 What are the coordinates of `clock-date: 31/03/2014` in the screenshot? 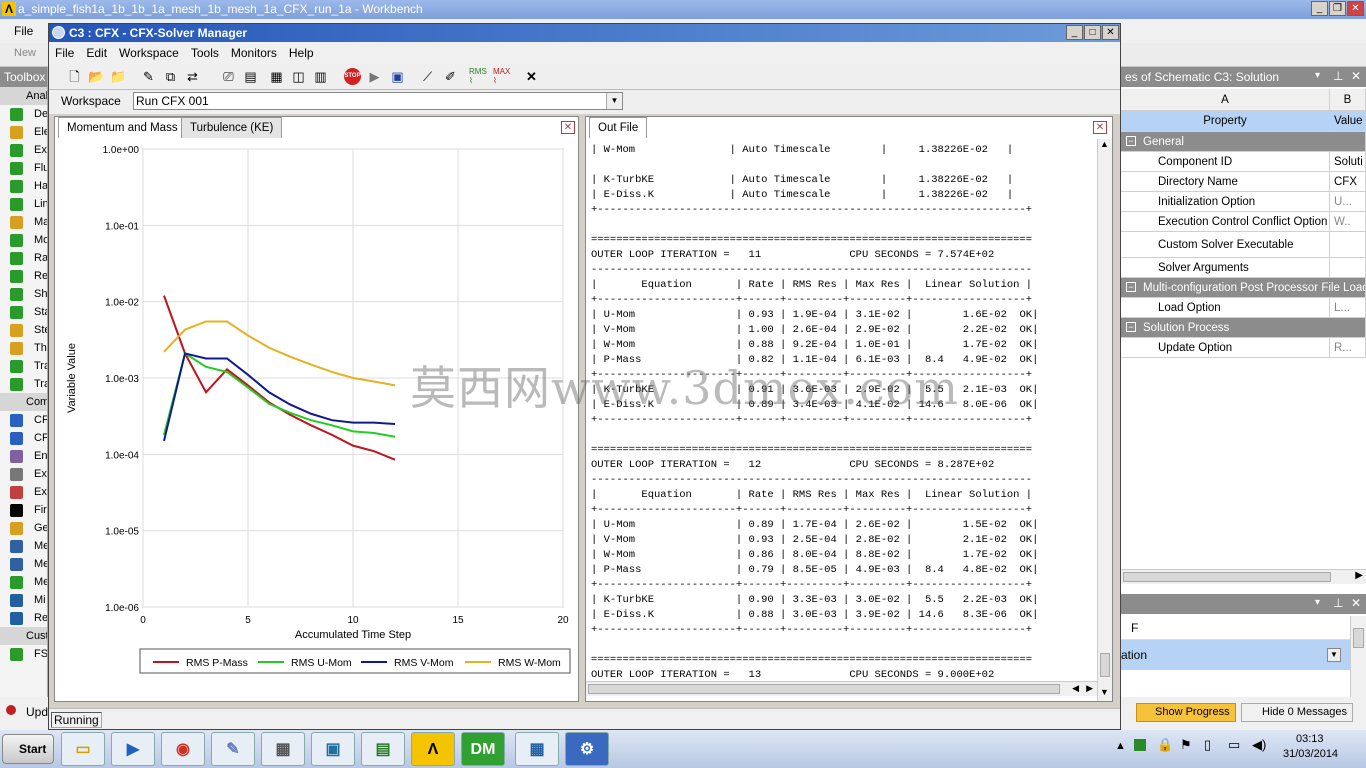 It's located at (1310, 754).